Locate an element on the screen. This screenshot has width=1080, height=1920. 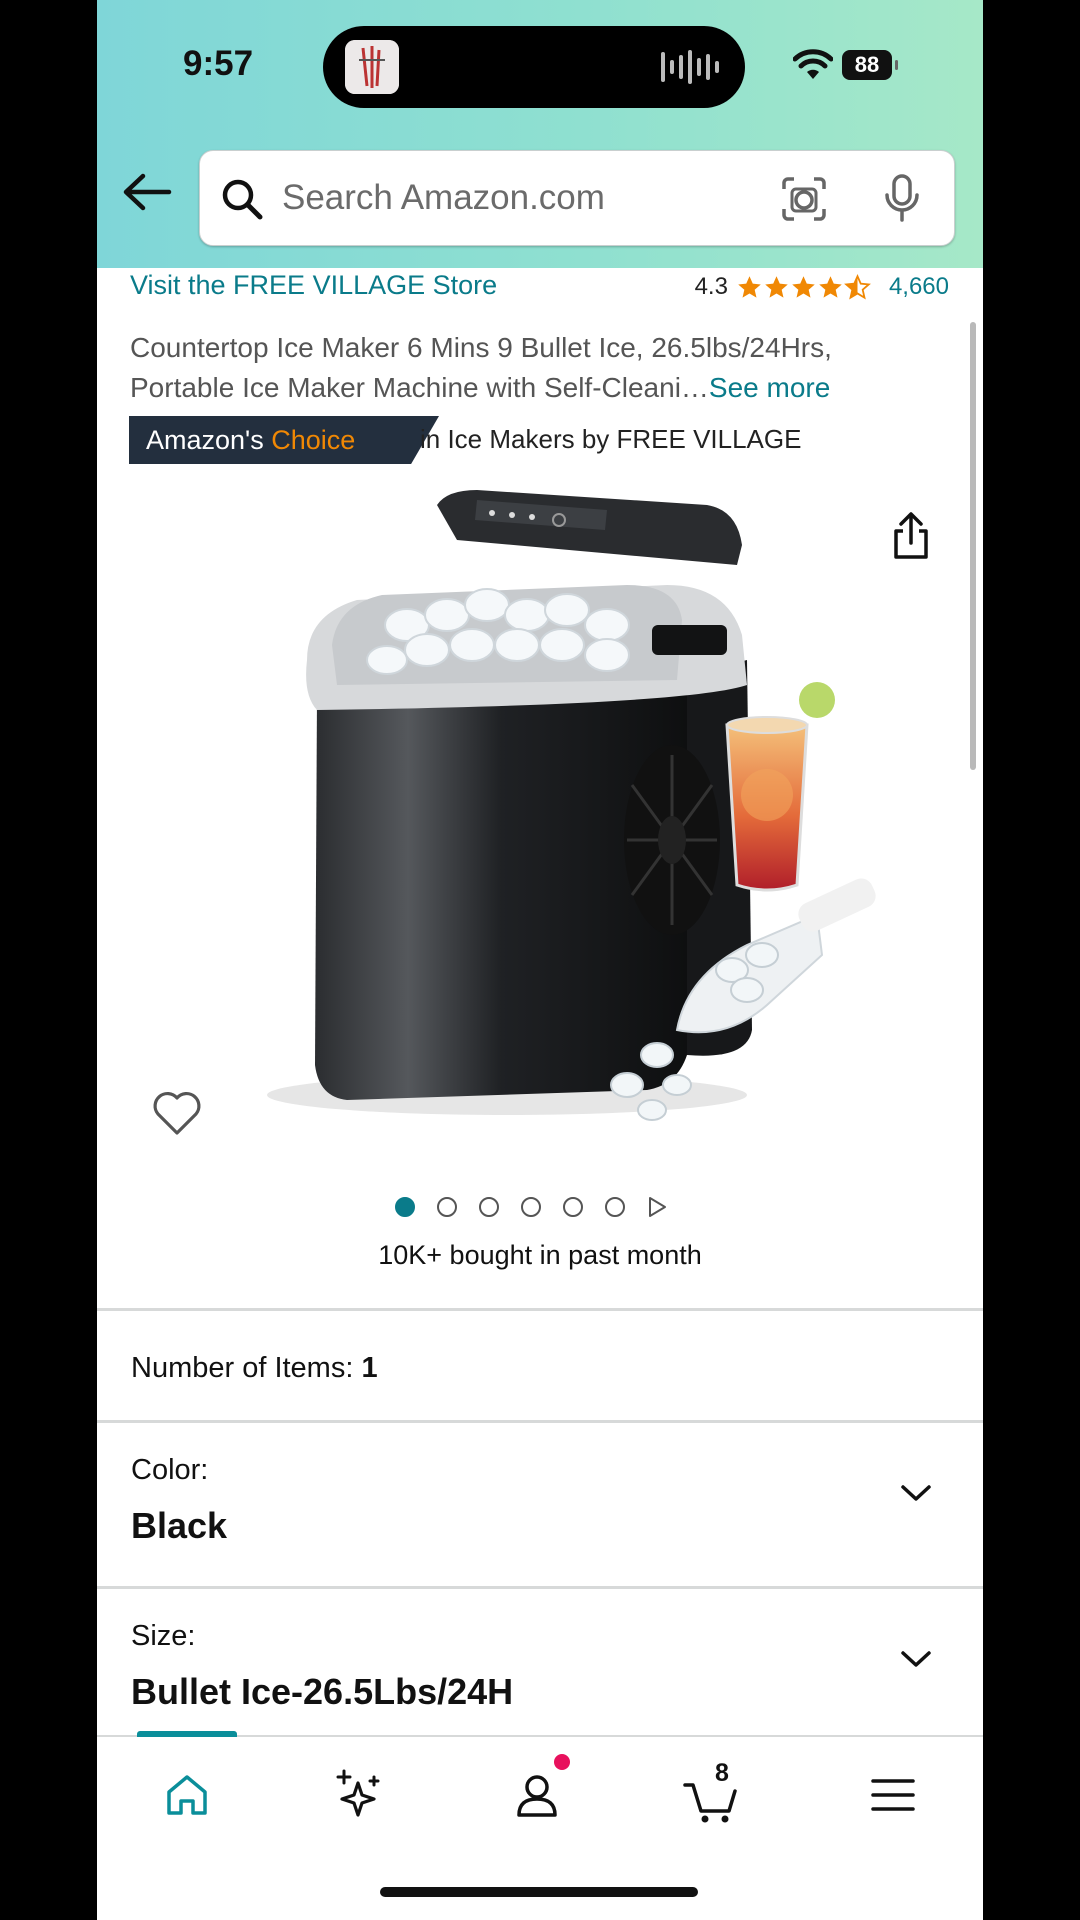
scrollbar is located at coordinates (973, 546).